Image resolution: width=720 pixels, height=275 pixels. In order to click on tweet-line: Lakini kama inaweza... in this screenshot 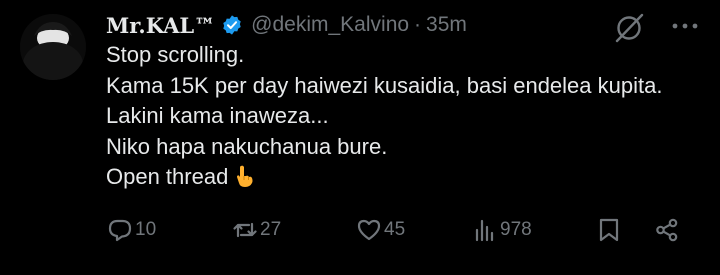, I will do `click(217, 115)`.